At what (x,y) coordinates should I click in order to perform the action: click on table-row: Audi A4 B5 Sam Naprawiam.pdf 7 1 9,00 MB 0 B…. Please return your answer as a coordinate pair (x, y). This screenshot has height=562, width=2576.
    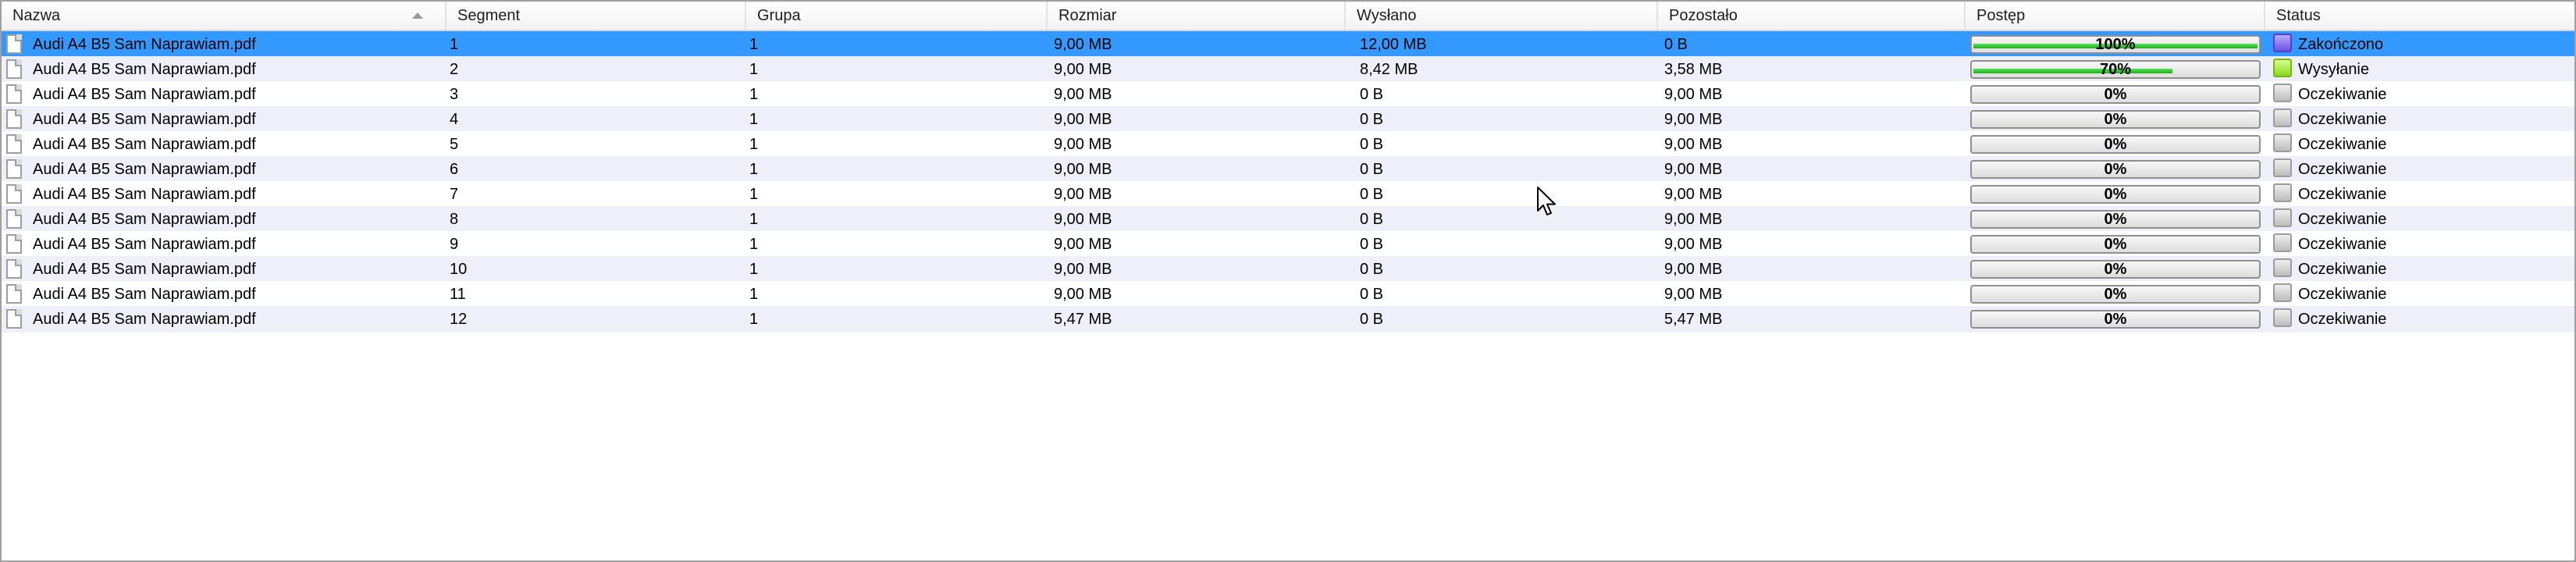
    Looking at the image, I should click on (1288, 195).